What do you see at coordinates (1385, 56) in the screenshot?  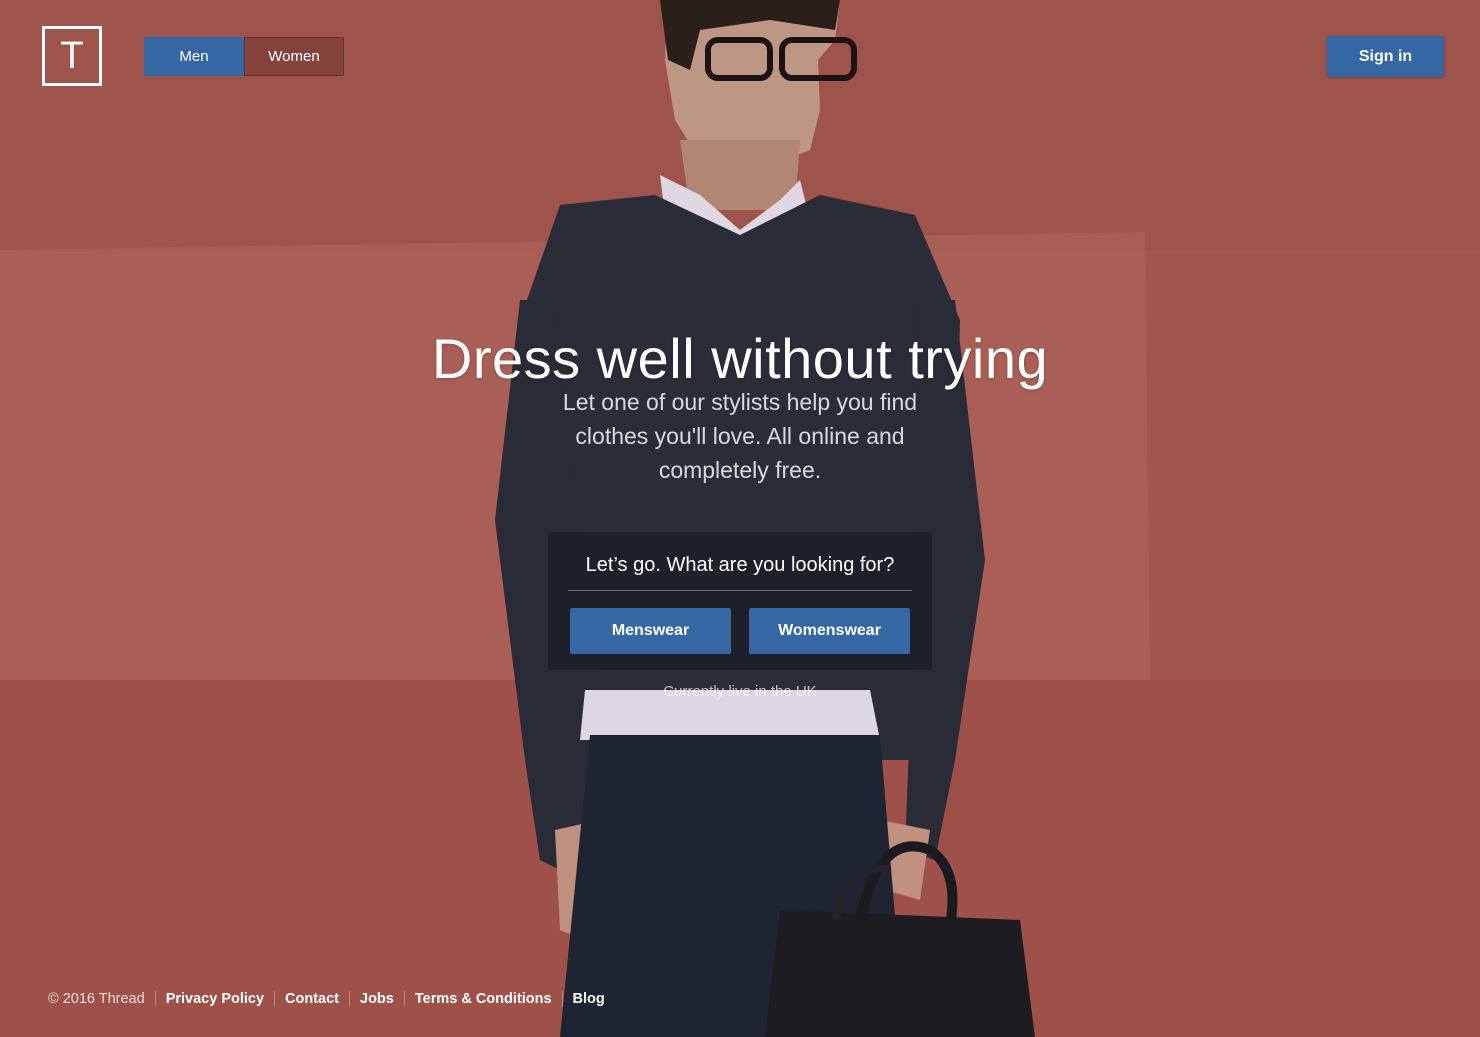 I see `sign-in-button: Sign in` at bounding box center [1385, 56].